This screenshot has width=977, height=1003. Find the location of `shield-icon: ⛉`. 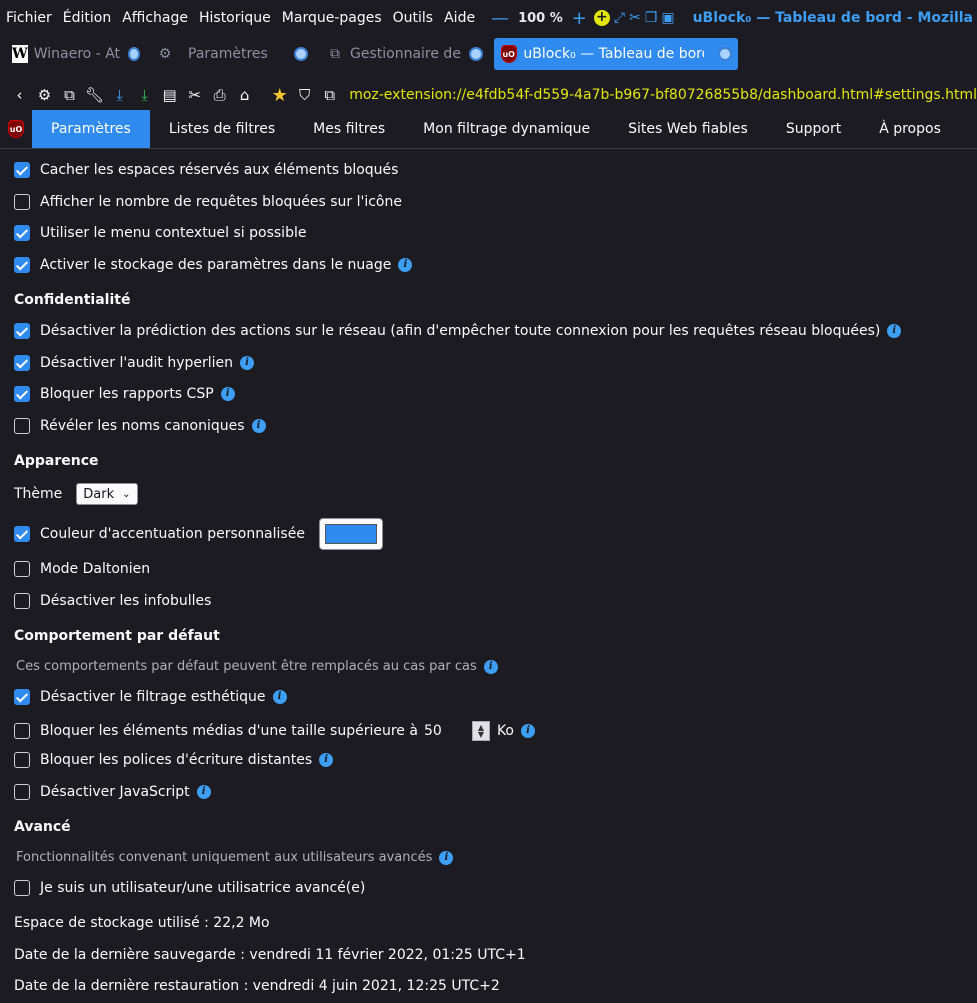

shield-icon: ⛉ is located at coordinates (304, 95).